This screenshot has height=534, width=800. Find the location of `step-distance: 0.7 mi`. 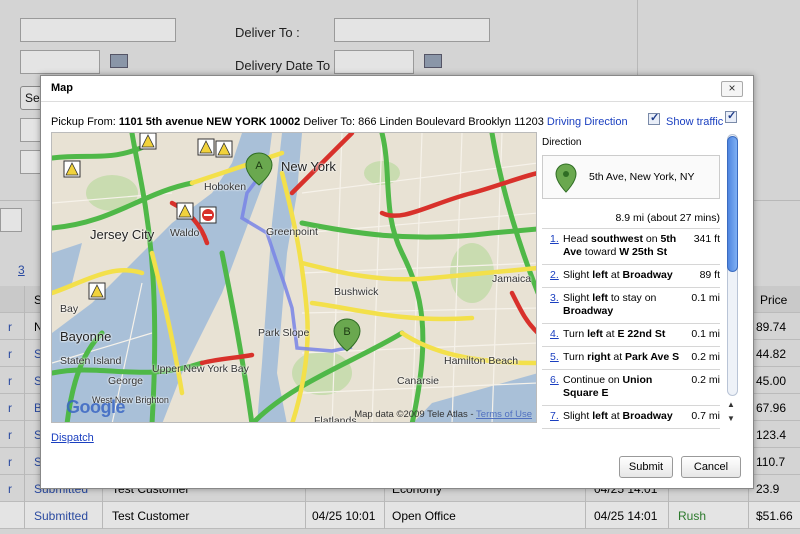

step-distance: 0.7 mi is located at coordinates (705, 416).